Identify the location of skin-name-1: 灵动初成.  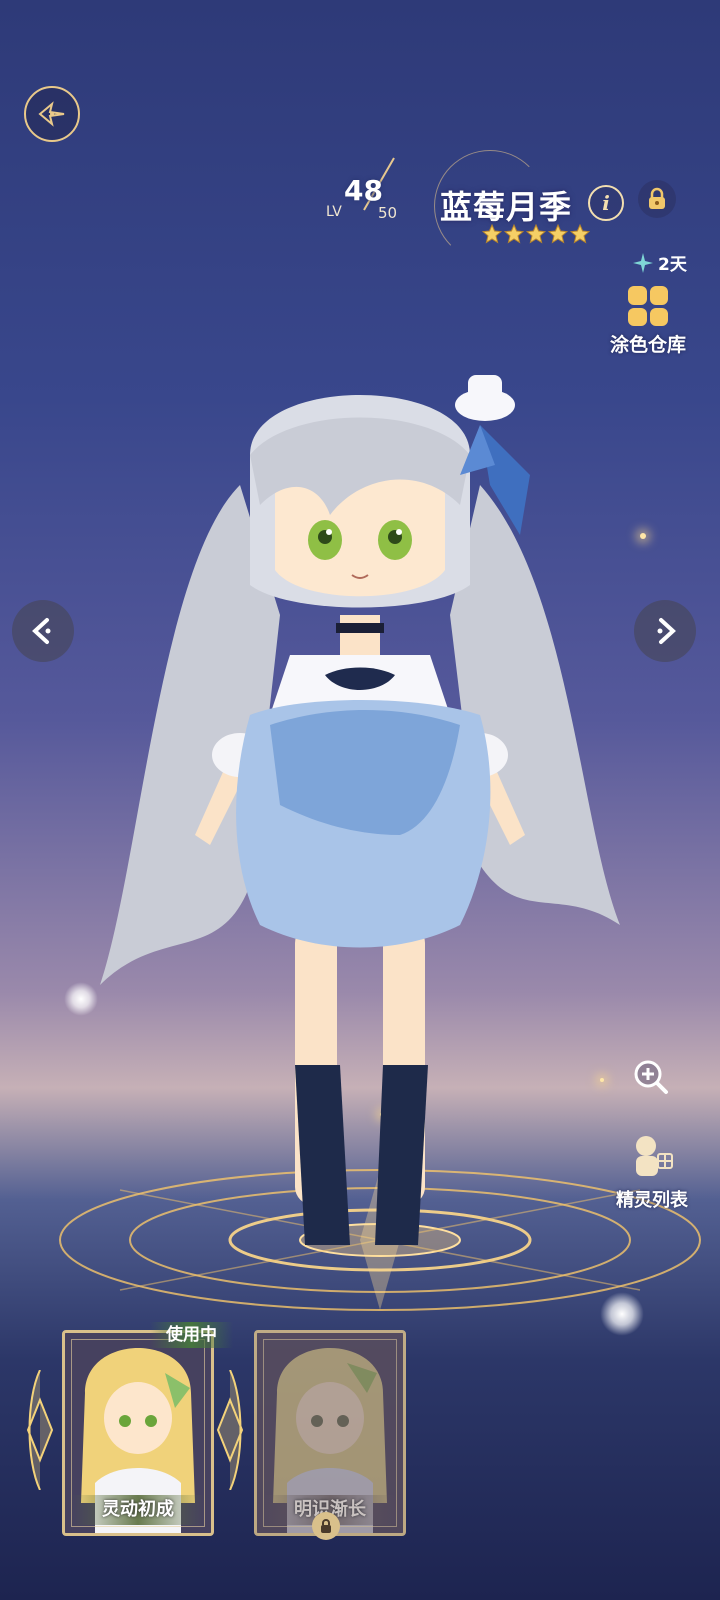
(138, 1510).